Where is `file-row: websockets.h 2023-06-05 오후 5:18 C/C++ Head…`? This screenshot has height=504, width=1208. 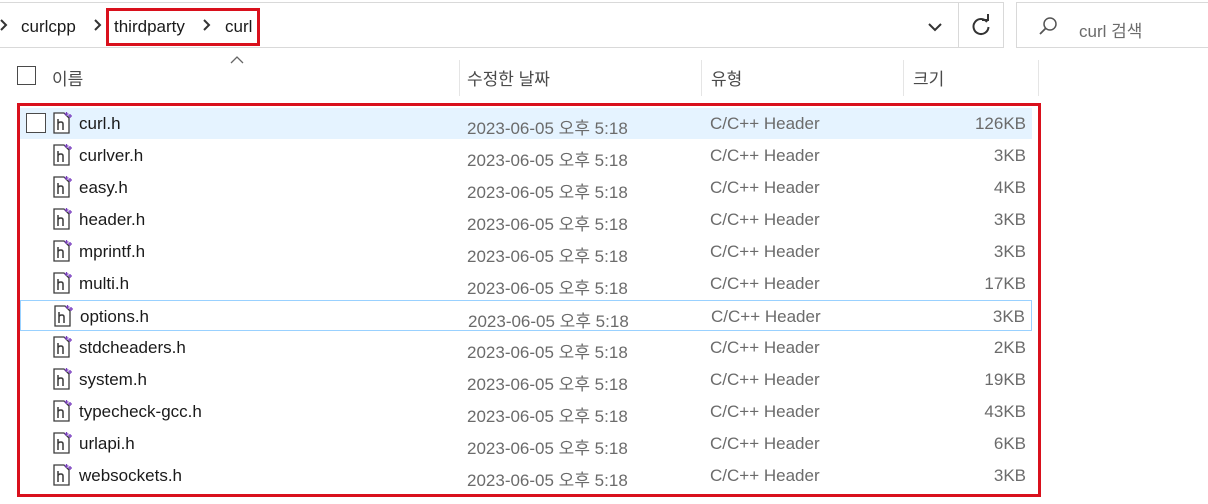 file-row: websockets.h 2023-06-05 오후 5:18 C/C++ Head… is located at coordinates (526, 475).